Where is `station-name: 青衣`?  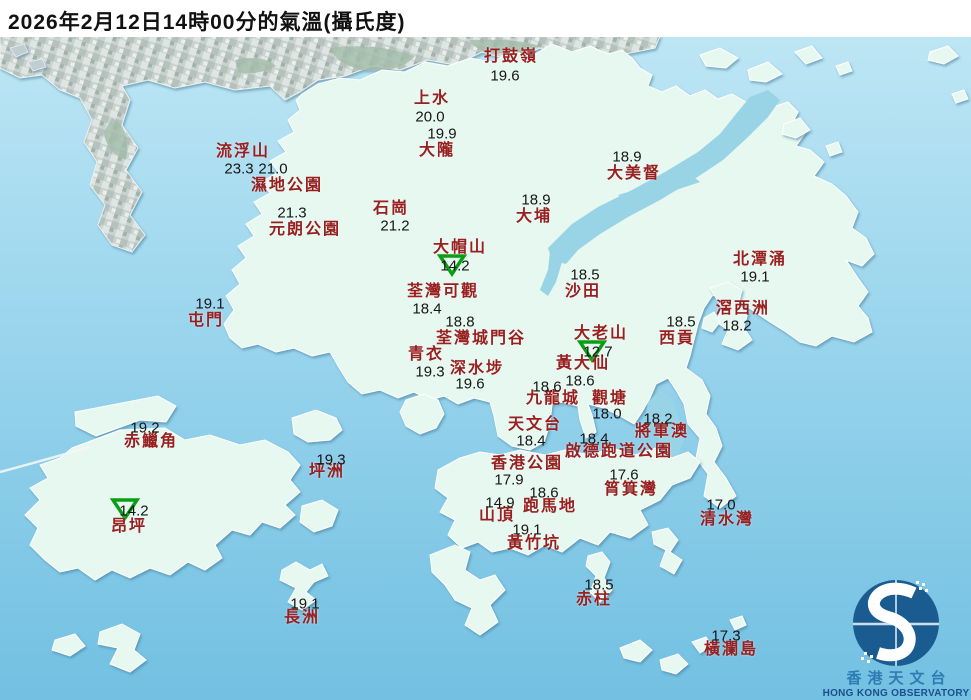
station-name: 青衣 is located at coordinates (426, 354).